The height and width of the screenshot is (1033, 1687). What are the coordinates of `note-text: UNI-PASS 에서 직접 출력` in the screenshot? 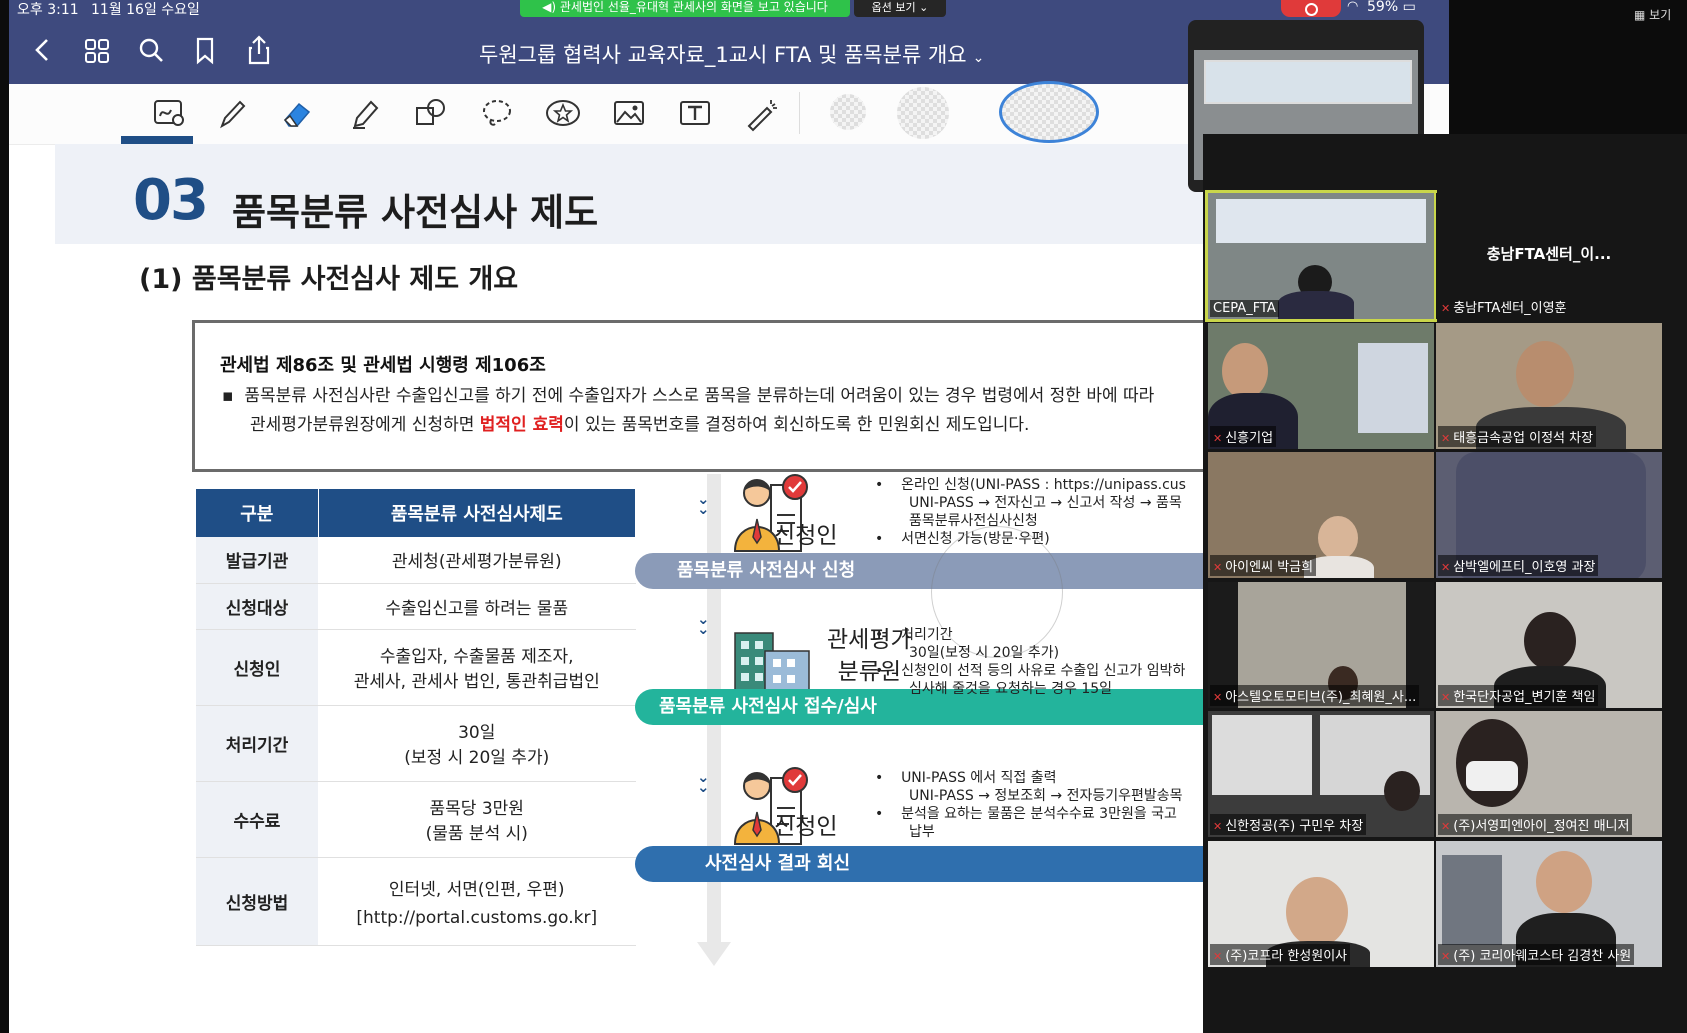 It's located at (979, 778).